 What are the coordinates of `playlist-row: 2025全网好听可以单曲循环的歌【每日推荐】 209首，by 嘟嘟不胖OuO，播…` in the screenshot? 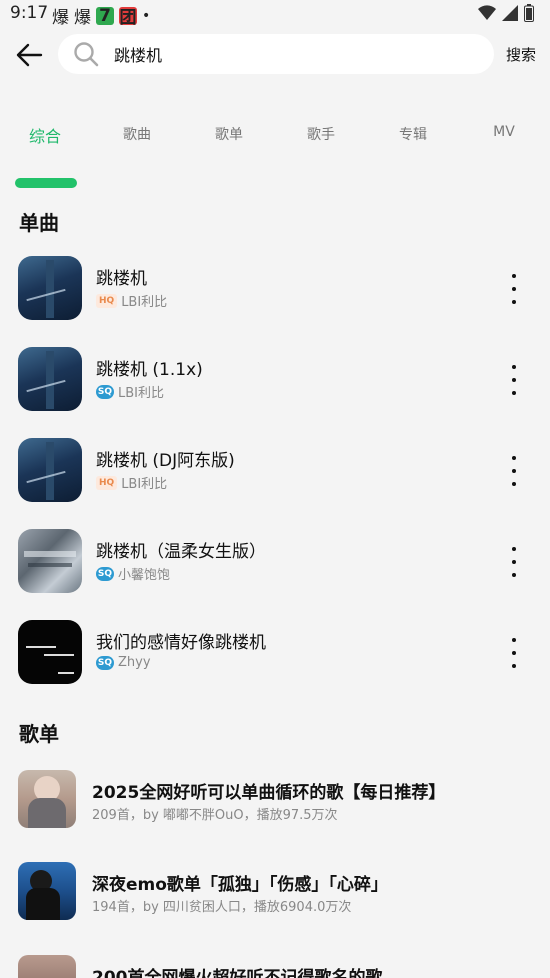 It's located at (275, 800).